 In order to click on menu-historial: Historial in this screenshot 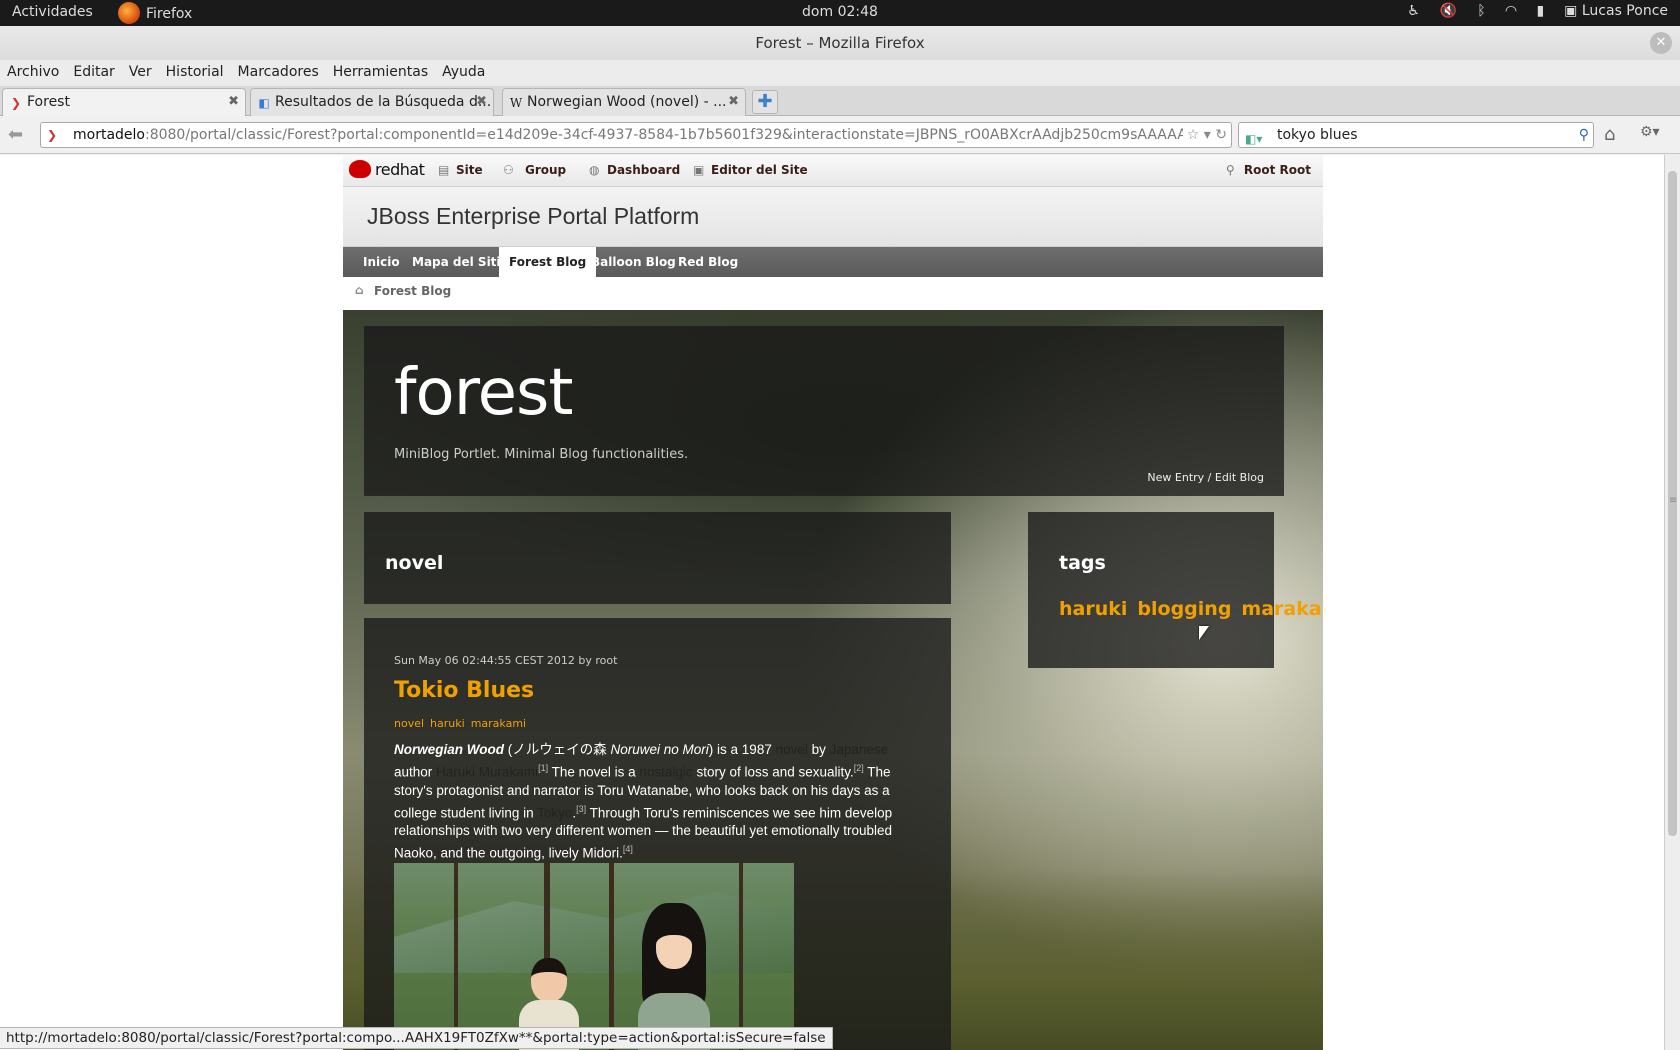, I will do `click(198, 73)`.